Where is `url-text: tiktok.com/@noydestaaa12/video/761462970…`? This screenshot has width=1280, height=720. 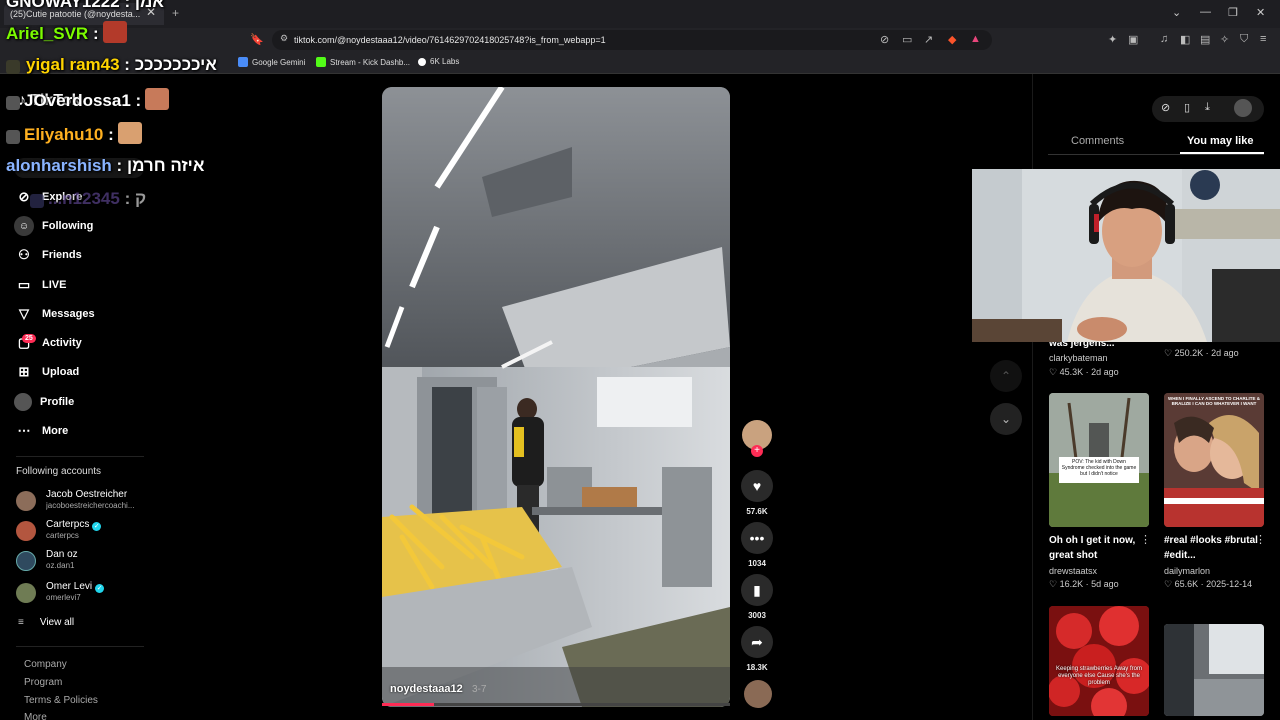 url-text: tiktok.com/@noydestaaa12/video/761462970… is located at coordinates (450, 40).